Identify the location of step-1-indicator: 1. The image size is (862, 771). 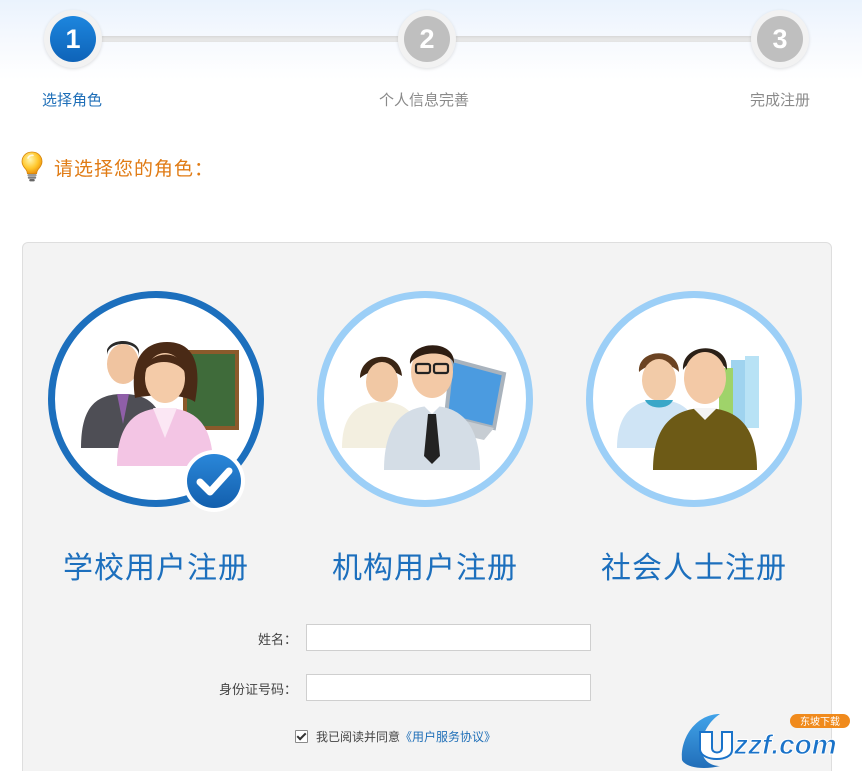
(73, 39).